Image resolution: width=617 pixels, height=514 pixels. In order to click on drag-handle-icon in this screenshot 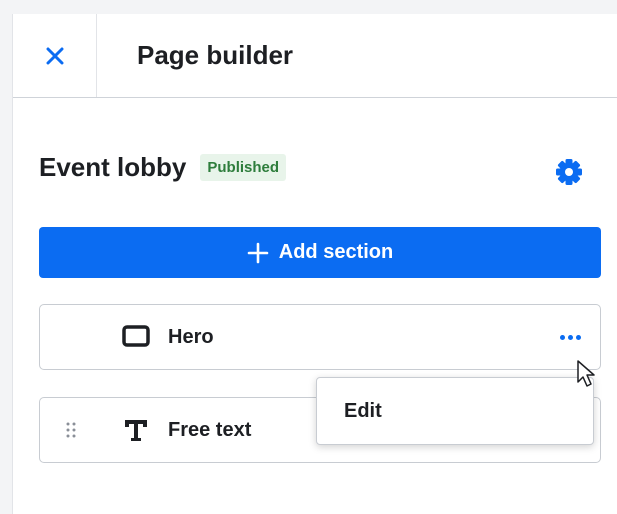, I will do `click(71, 430)`.